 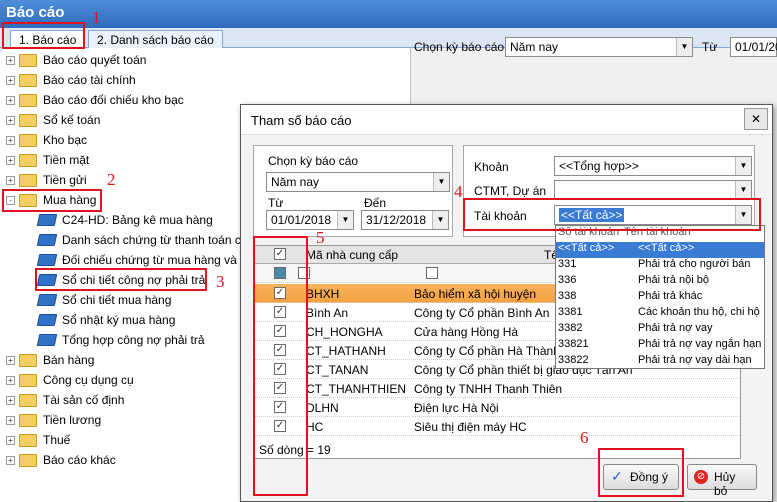 I want to click on supplier-name-cell: Công ty Cổ phần Hà Thành, so click(x=487, y=351).